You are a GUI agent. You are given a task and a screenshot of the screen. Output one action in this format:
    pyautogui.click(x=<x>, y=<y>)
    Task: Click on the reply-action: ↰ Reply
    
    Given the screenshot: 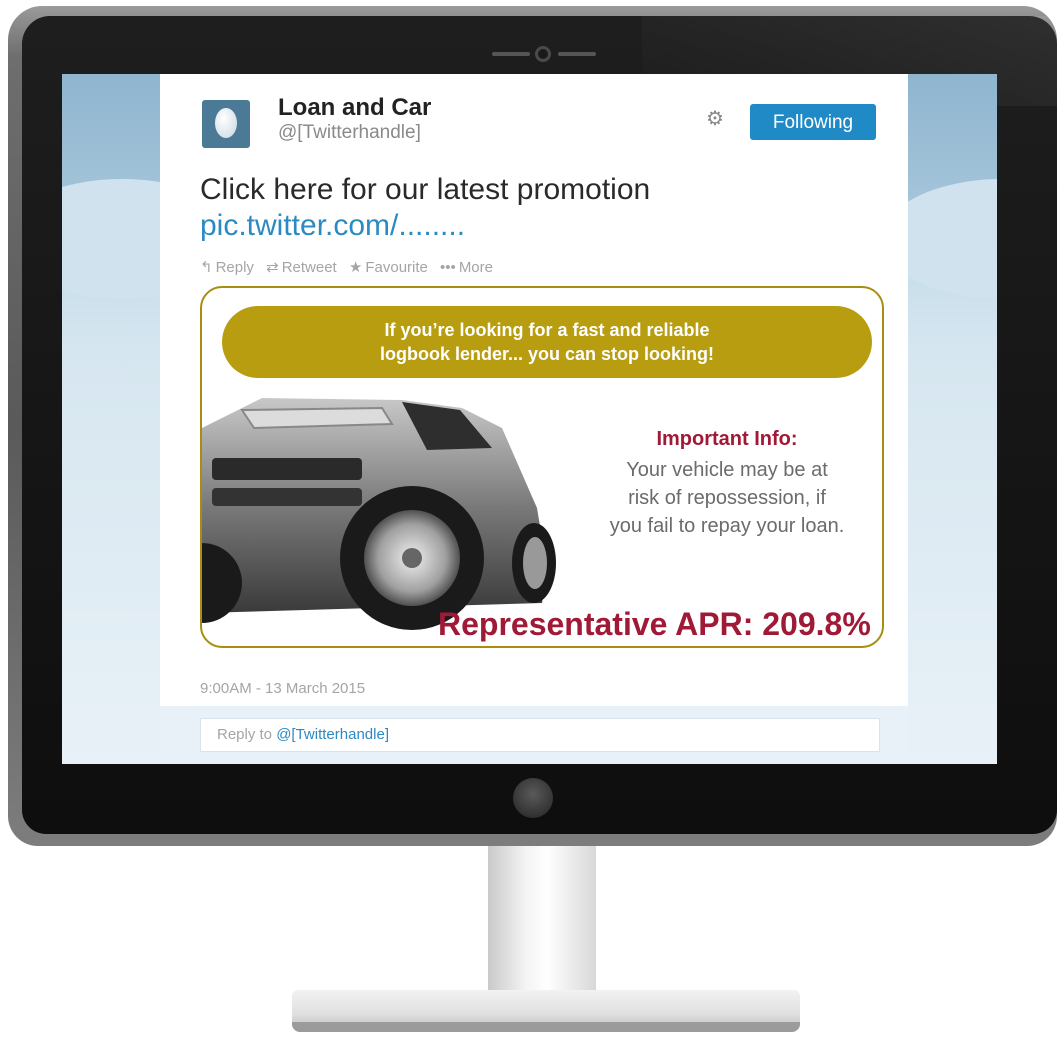 What is the action you would take?
    pyautogui.click(x=227, y=267)
    